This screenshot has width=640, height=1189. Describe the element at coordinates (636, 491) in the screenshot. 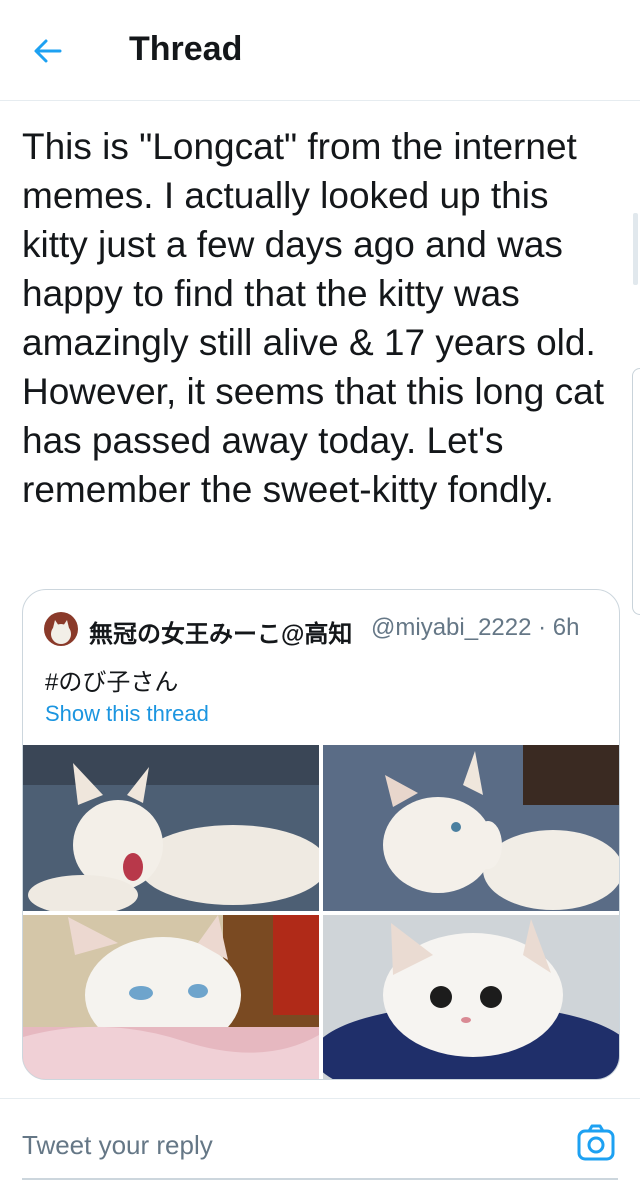

I see `edge-panel-handle` at that location.